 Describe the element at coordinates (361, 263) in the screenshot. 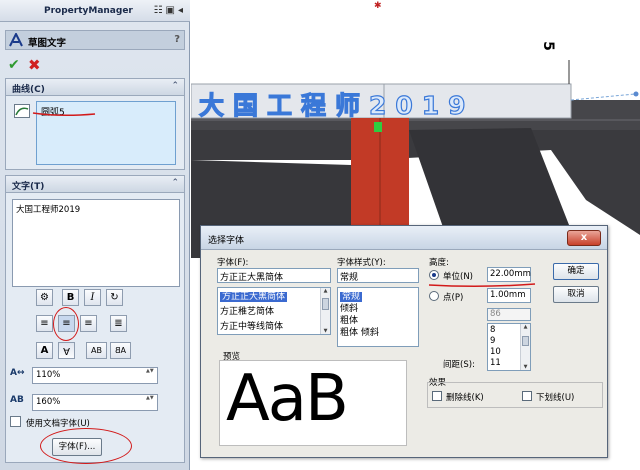

I see `style-label: 字体样式(Y):` at that location.